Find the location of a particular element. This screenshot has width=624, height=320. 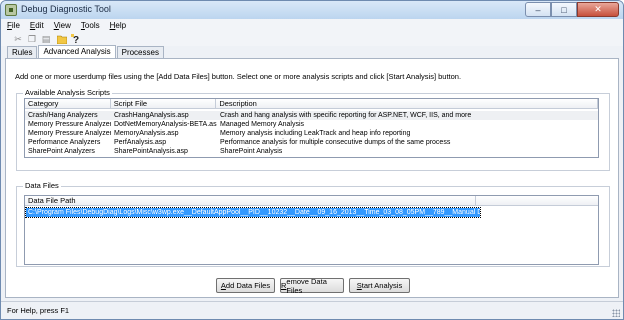

open-folder-icon is located at coordinates (62, 39).